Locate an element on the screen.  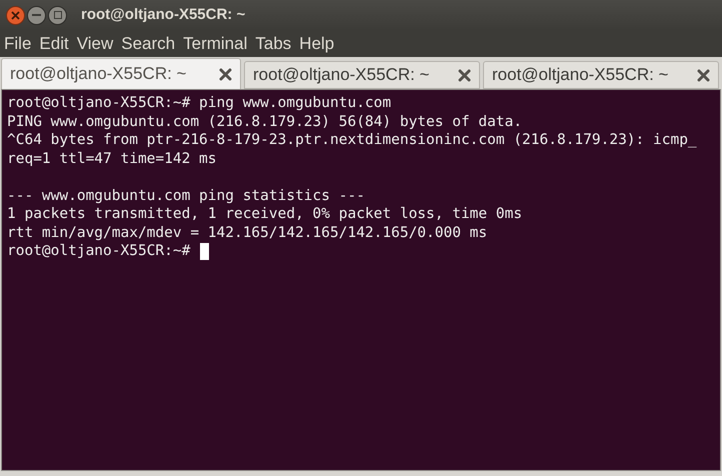
terminal-line: req=1 ttl=47 time=142 ms is located at coordinates (112, 159).